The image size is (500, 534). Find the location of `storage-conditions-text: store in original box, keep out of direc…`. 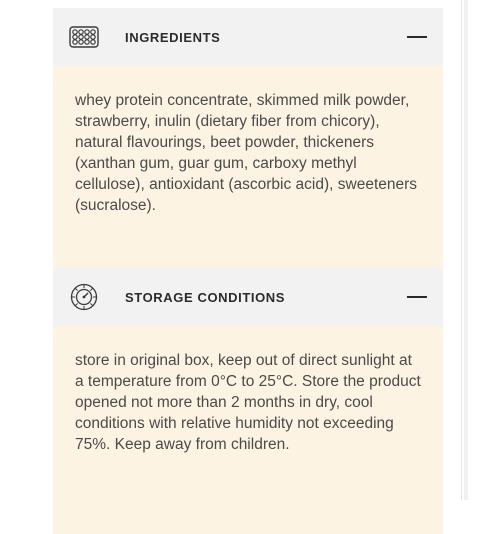

storage-conditions-text: store in original box, keep out of direc… is located at coordinates (248, 402).